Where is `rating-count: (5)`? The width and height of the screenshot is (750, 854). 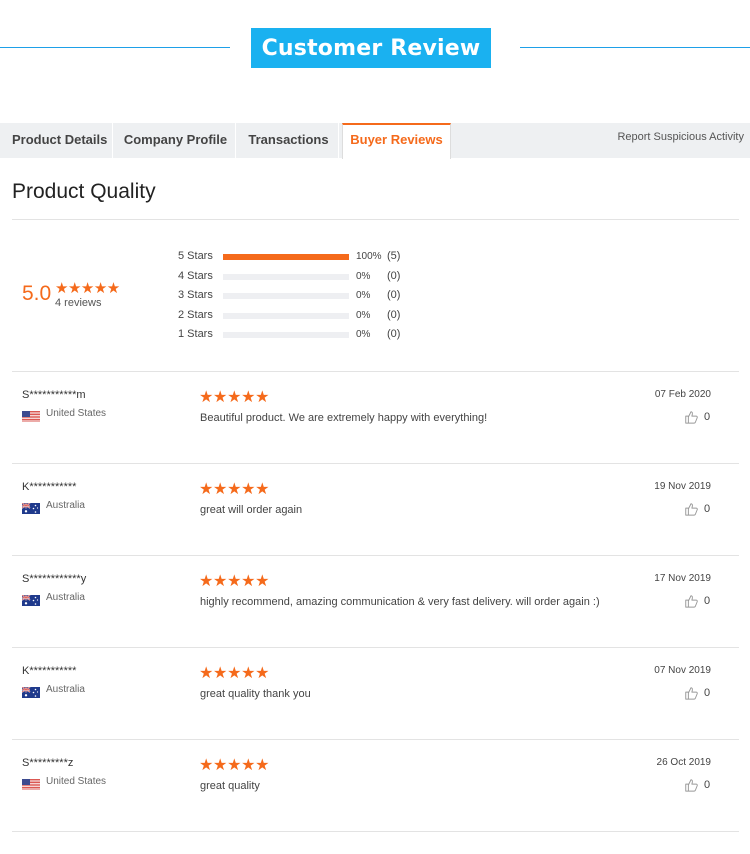 rating-count: (5) is located at coordinates (394, 256).